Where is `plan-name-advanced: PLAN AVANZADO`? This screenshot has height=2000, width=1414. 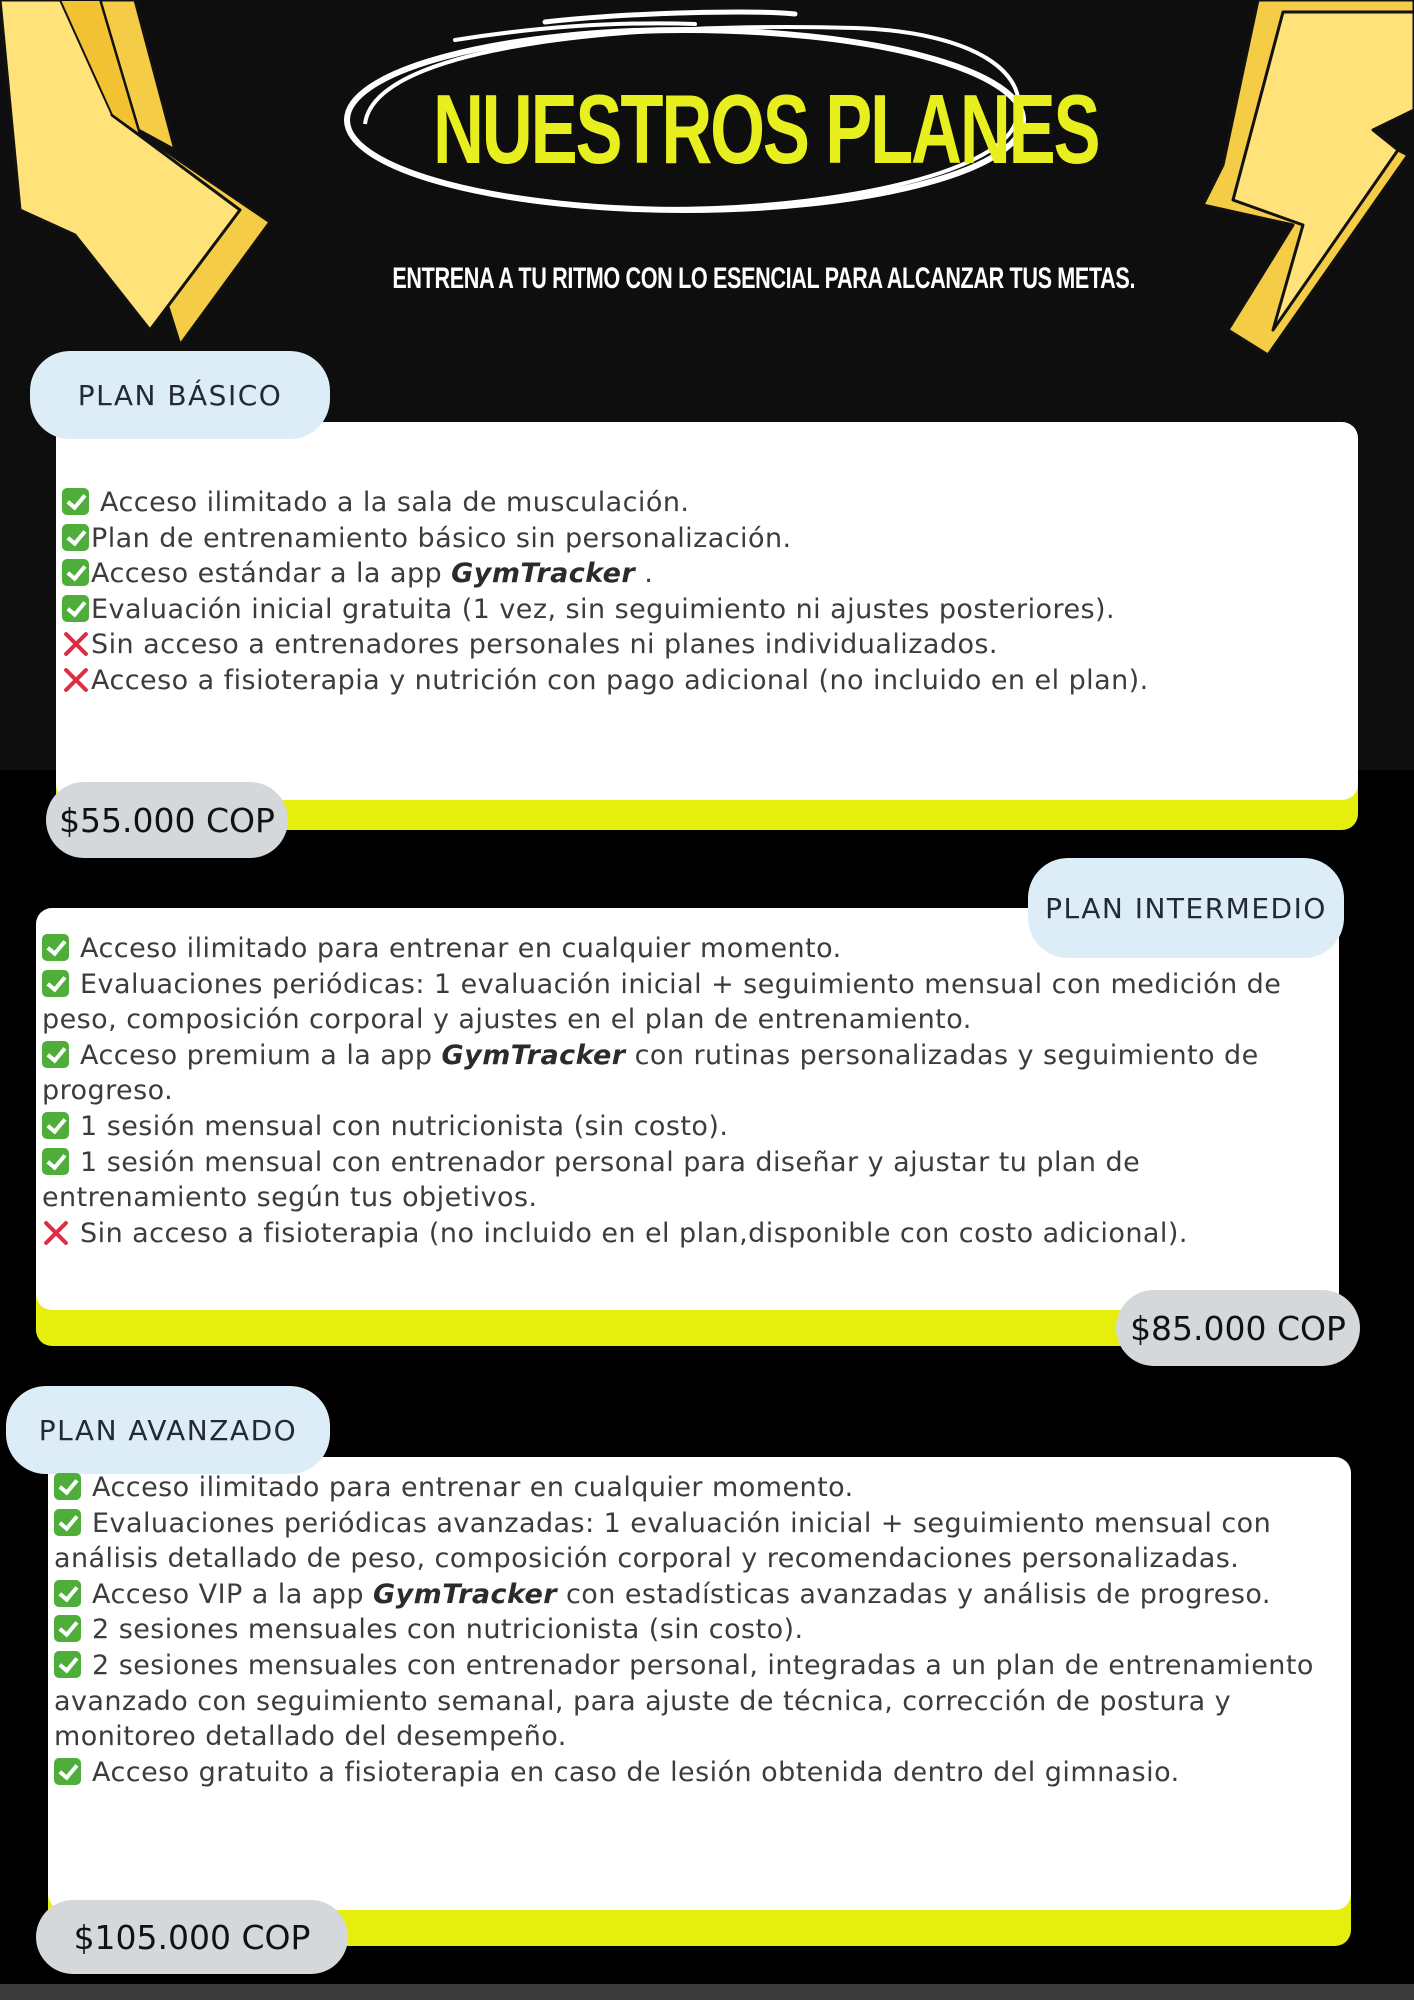 plan-name-advanced: PLAN AVANZADO is located at coordinates (168, 1430).